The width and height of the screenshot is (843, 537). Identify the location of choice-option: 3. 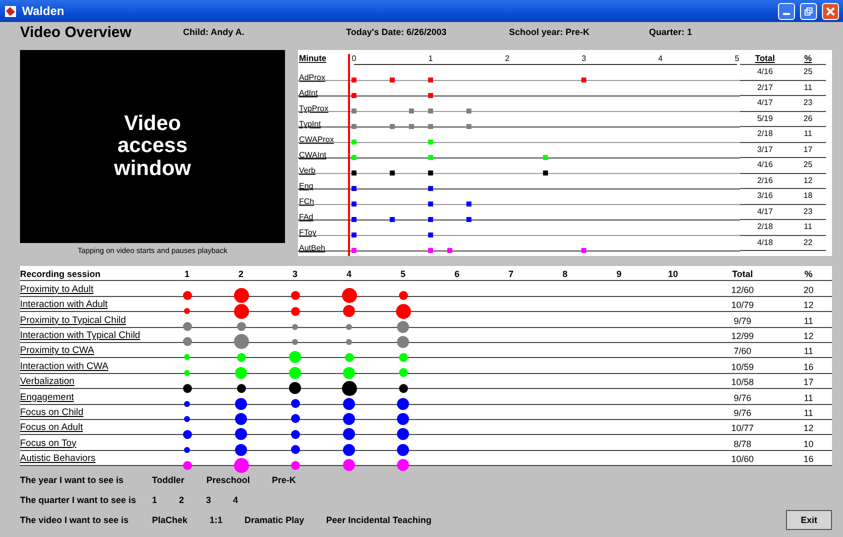
(209, 500).